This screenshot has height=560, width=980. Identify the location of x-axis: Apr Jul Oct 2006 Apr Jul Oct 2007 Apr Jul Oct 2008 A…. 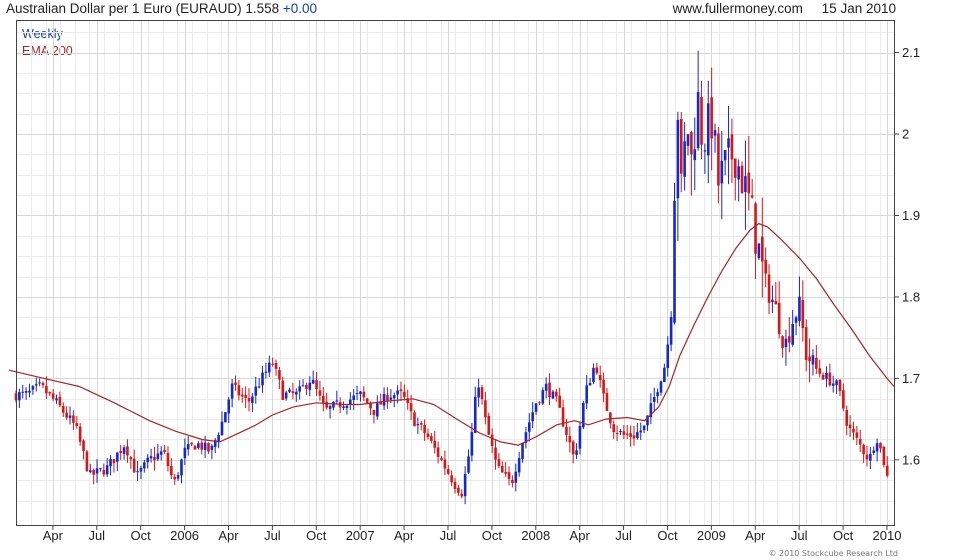
(472, 534).